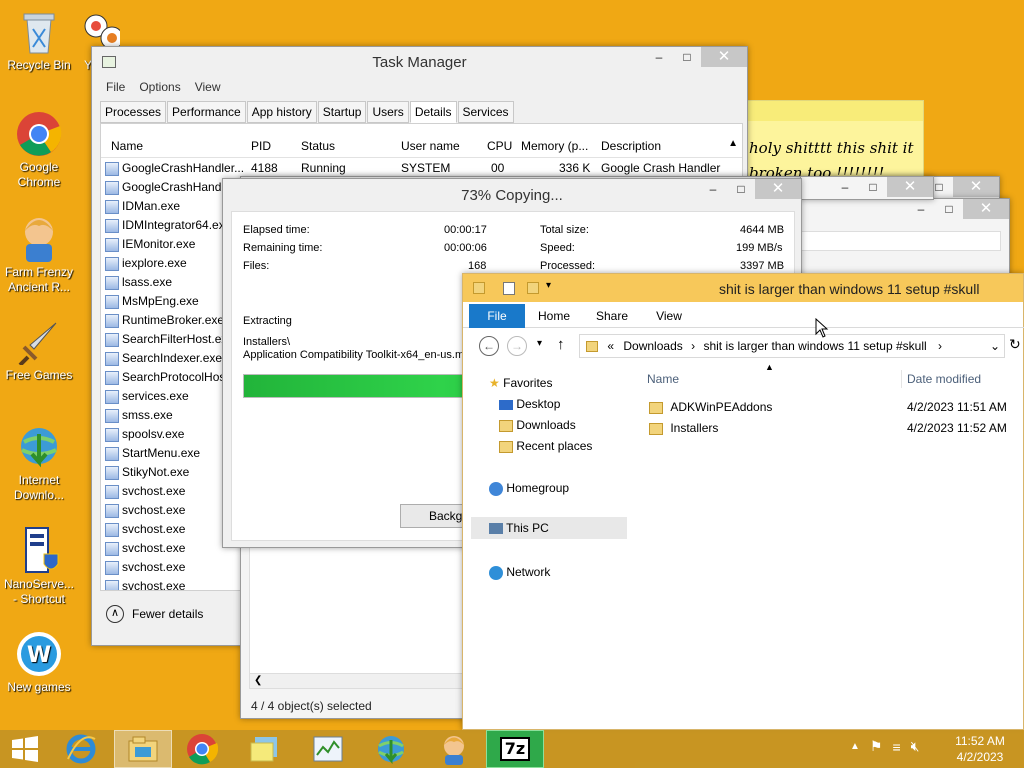  I want to click on action-center-flag-icon: ⚑, so click(876, 746).